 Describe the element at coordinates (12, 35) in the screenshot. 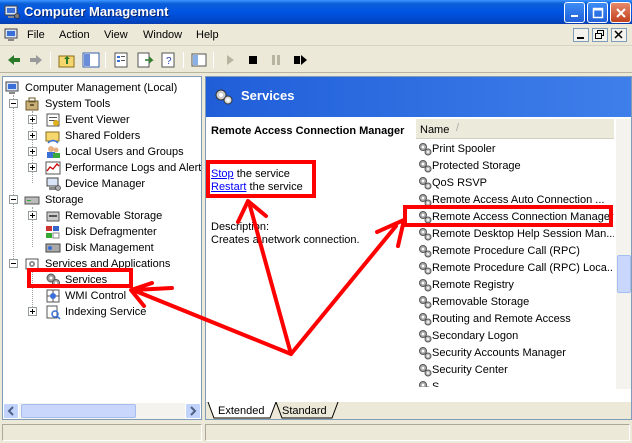

I see `console-menu-icon` at that location.